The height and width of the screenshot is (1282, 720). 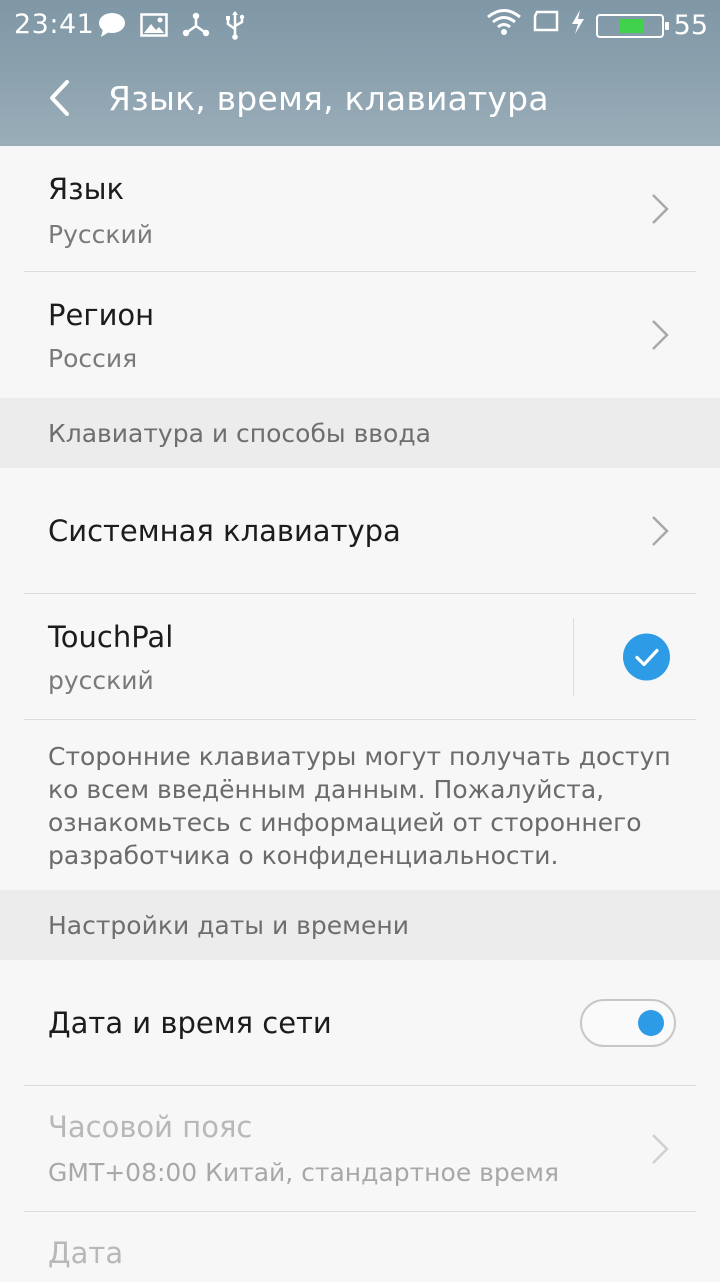 I want to click on language-value: Русский, so click(x=100, y=234).